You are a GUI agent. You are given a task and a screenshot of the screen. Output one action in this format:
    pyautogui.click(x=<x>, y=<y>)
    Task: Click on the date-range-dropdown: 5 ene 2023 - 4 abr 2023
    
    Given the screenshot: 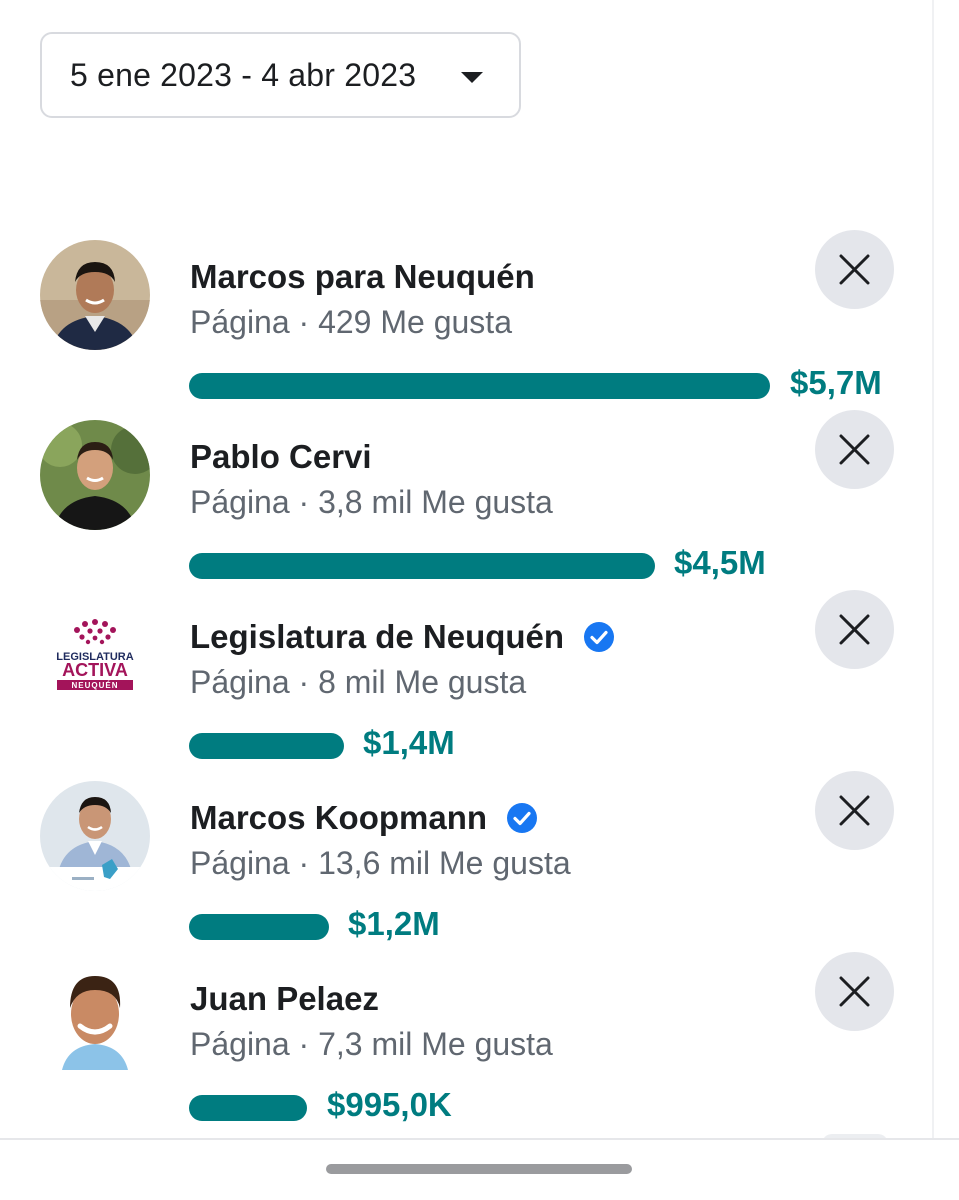 What is the action you would take?
    pyautogui.click(x=280, y=75)
    